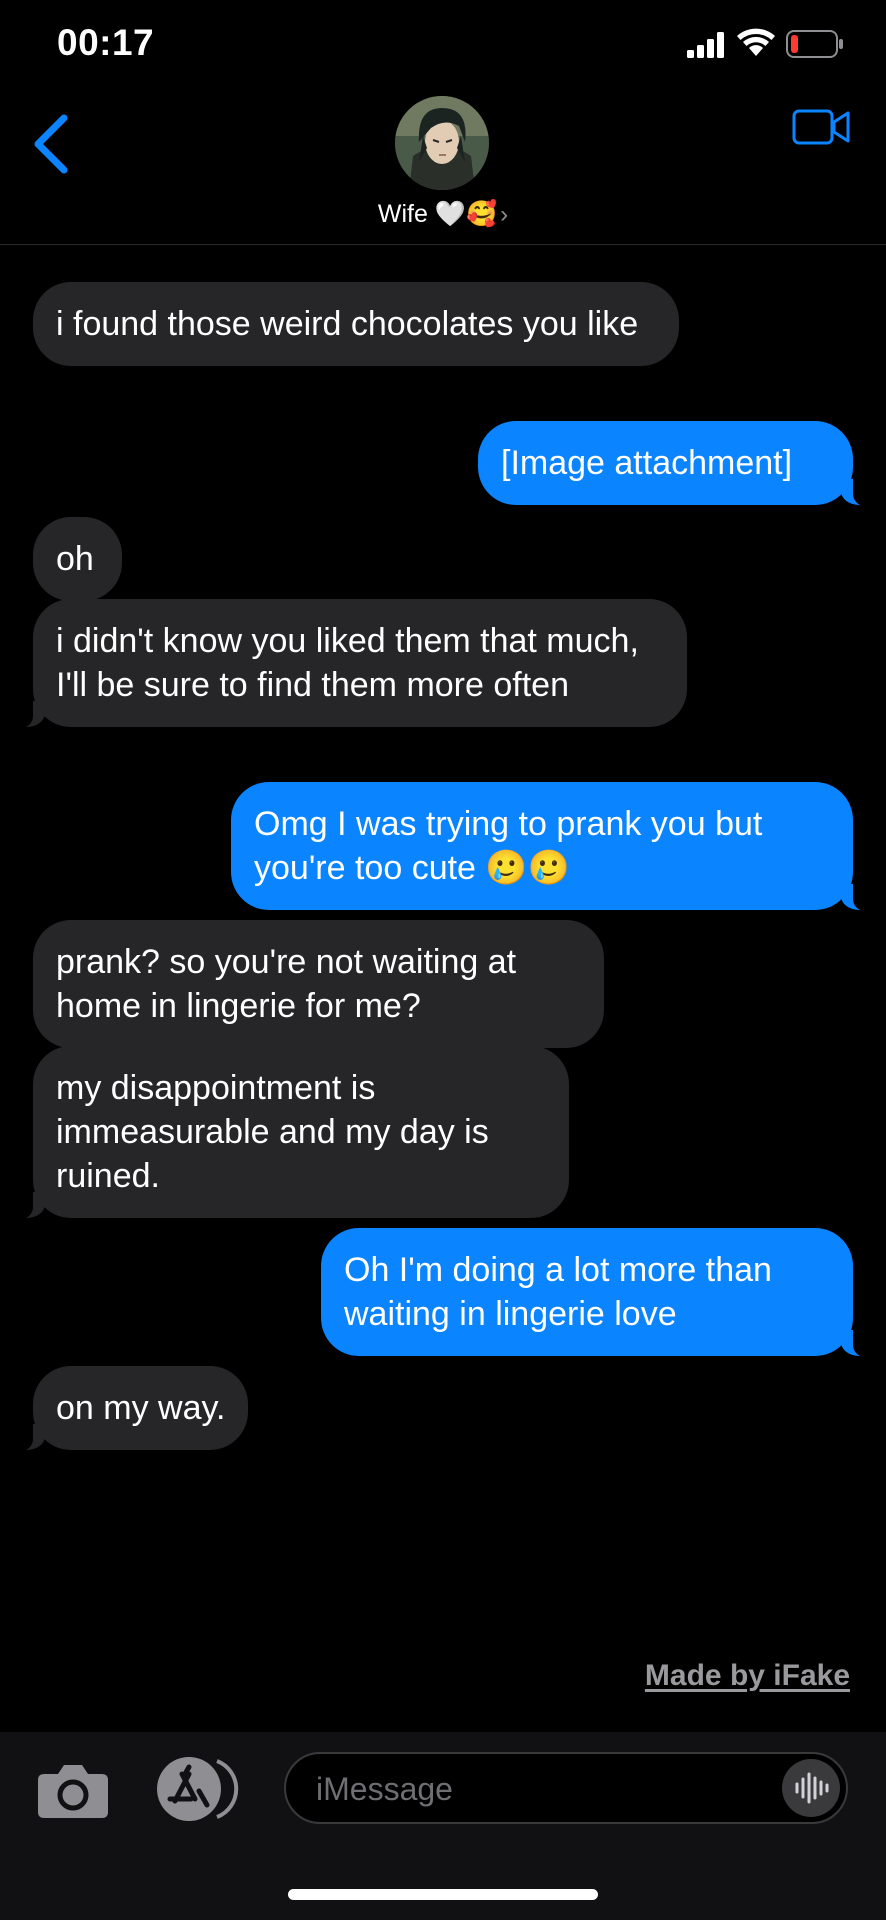 The height and width of the screenshot is (1920, 886). What do you see at coordinates (822, 127) in the screenshot?
I see `video-camera-icon` at bounding box center [822, 127].